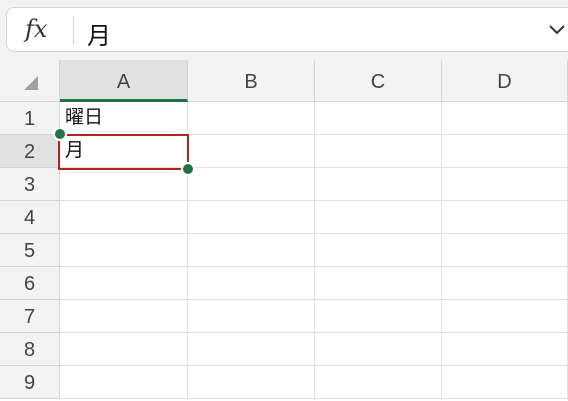 This screenshot has width=568, height=401. I want to click on row-header-4: 4, so click(30, 217).